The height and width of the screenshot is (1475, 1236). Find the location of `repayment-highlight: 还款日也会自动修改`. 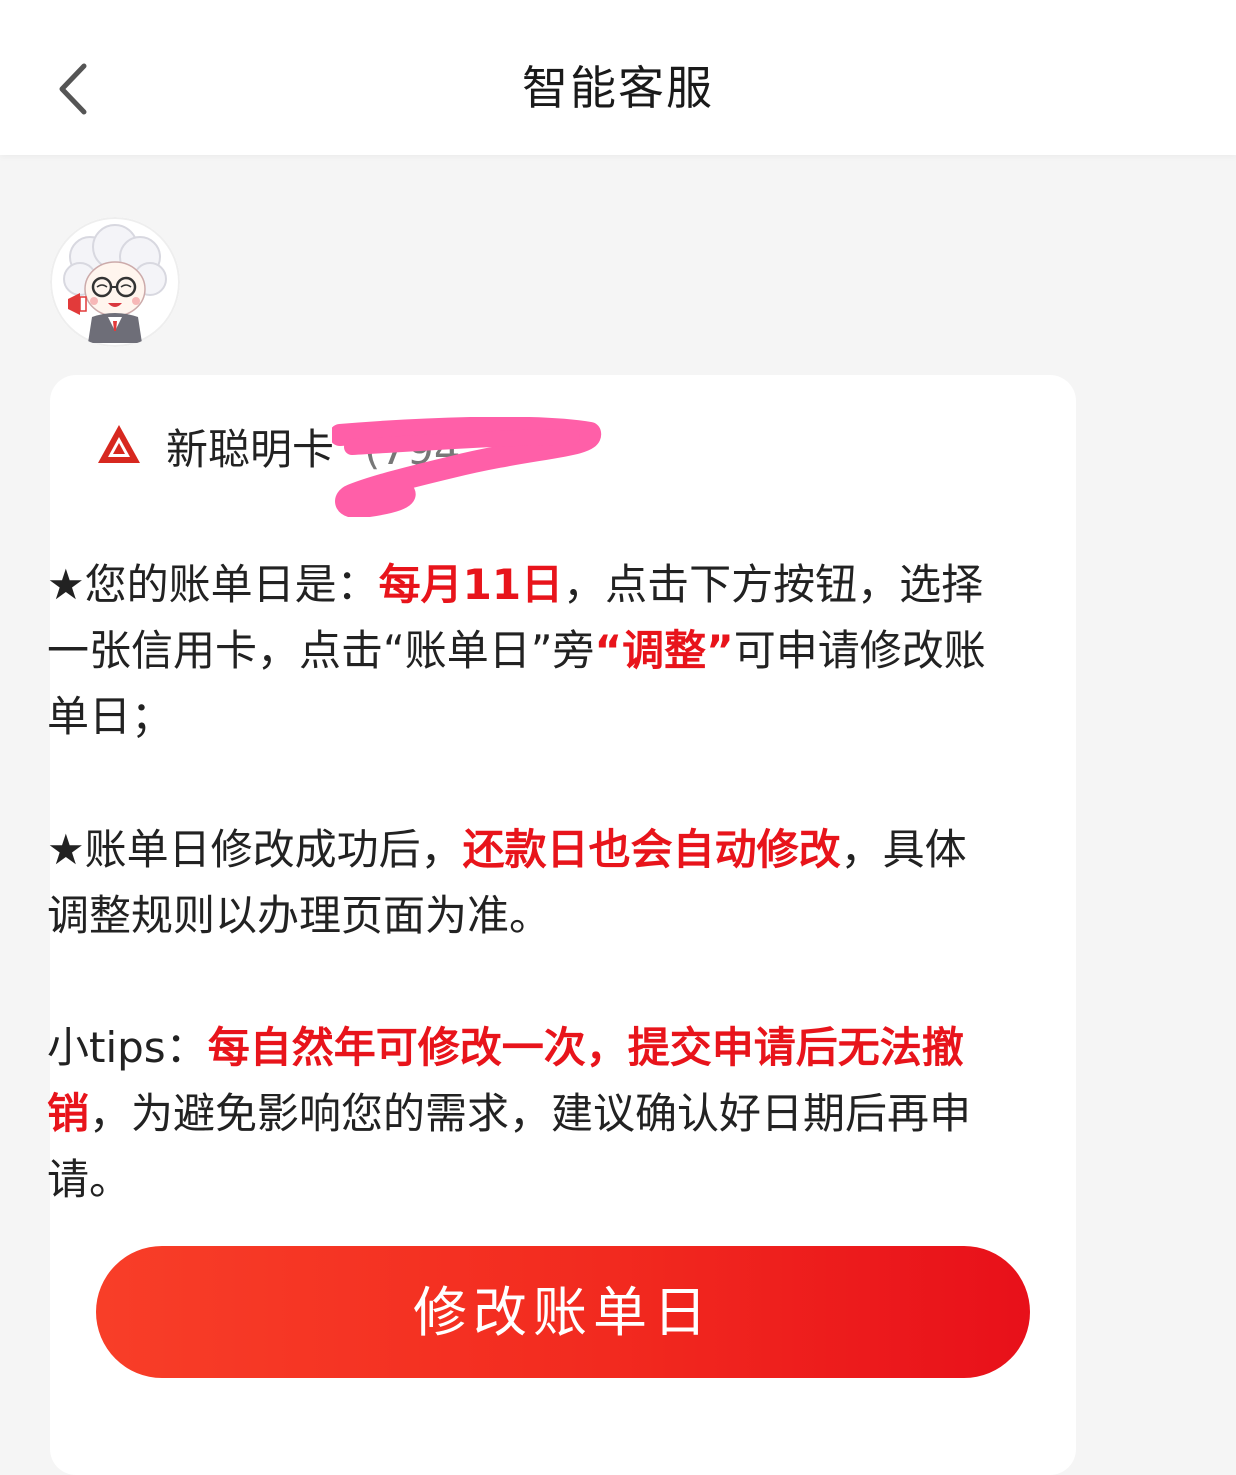

repayment-highlight: 还款日也会自动修改 is located at coordinates (651, 849).